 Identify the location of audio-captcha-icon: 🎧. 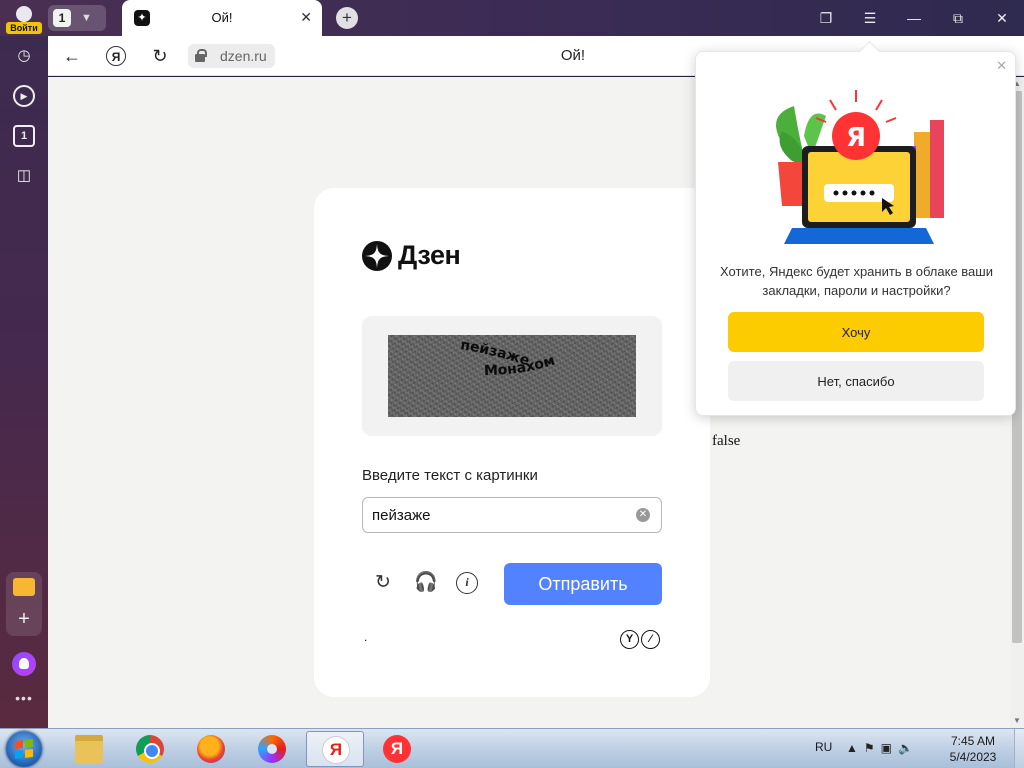
(426, 583).